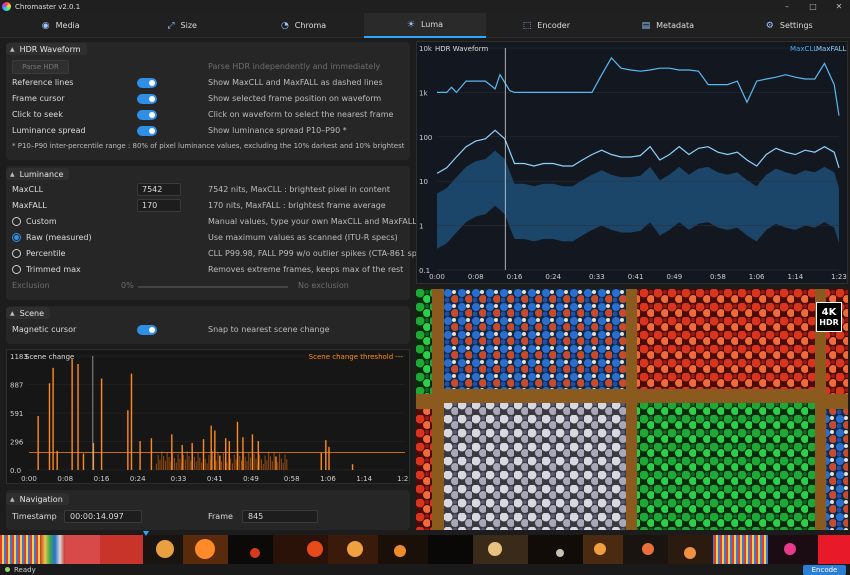  What do you see at coordinates (294, 66) in the screenshot?
I see `parse-hdr-desc: Parse HDR independently and immediately` at bounding box center [294, 66].